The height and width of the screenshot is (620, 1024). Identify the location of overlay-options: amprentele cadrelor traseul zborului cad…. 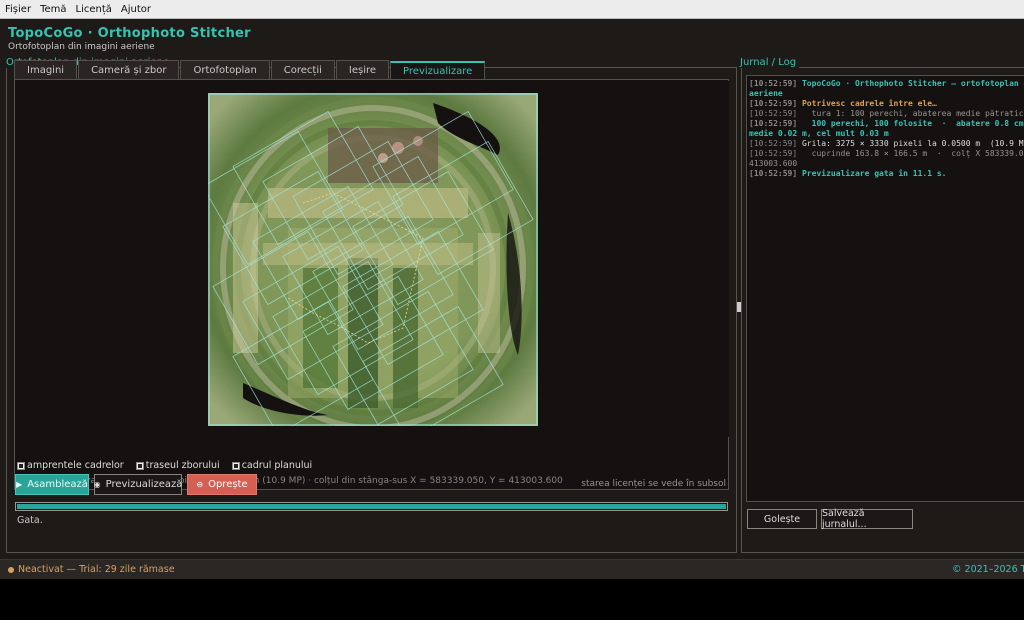
(170, 465).